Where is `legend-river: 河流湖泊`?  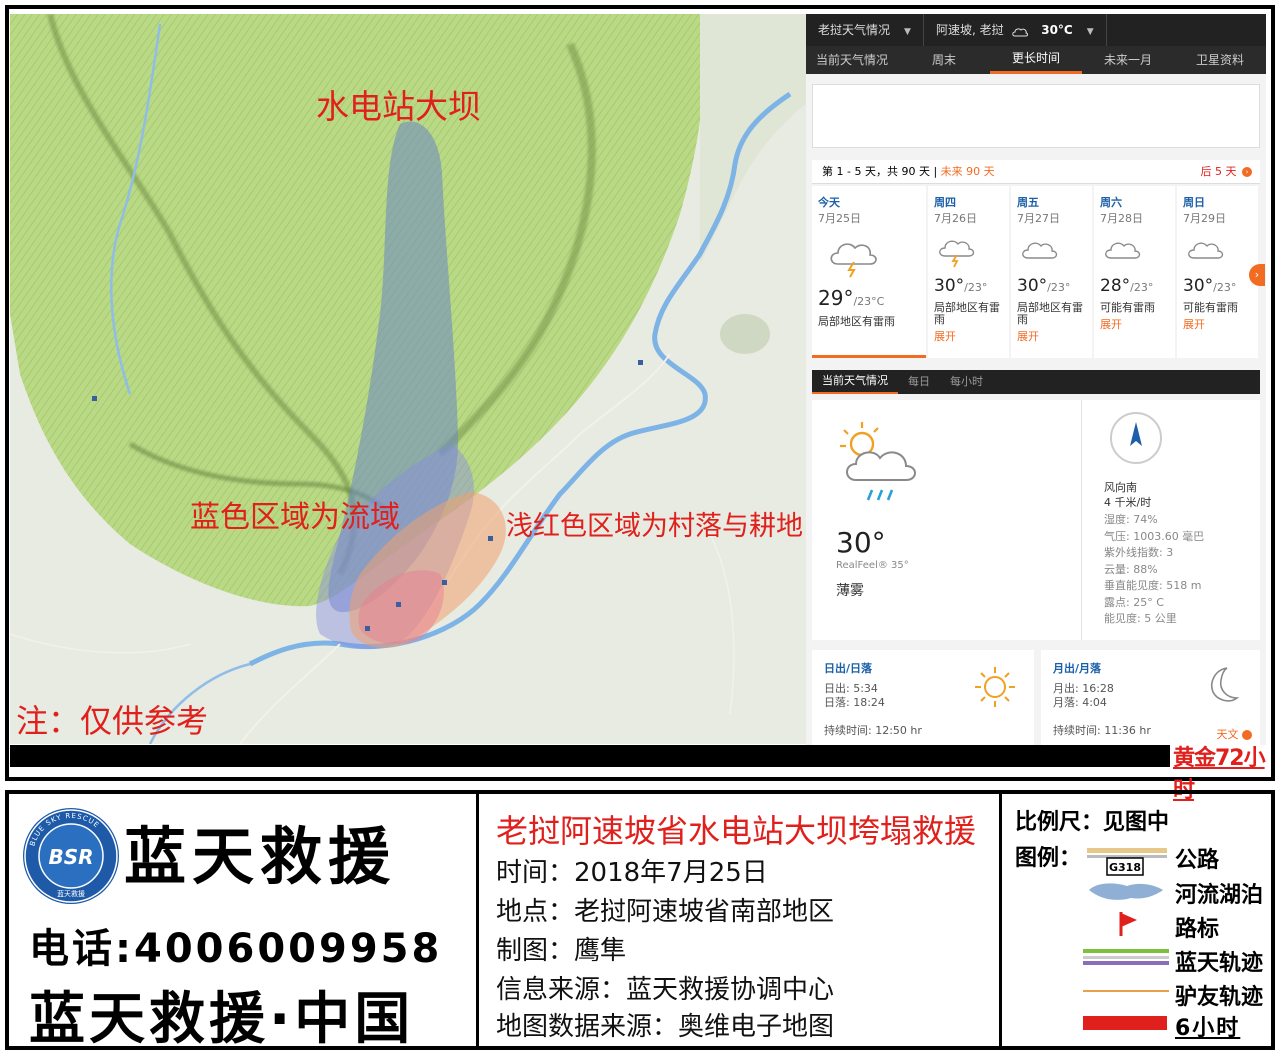
legend-river: 河流湖泊 is located at coordinates (1219, 895).